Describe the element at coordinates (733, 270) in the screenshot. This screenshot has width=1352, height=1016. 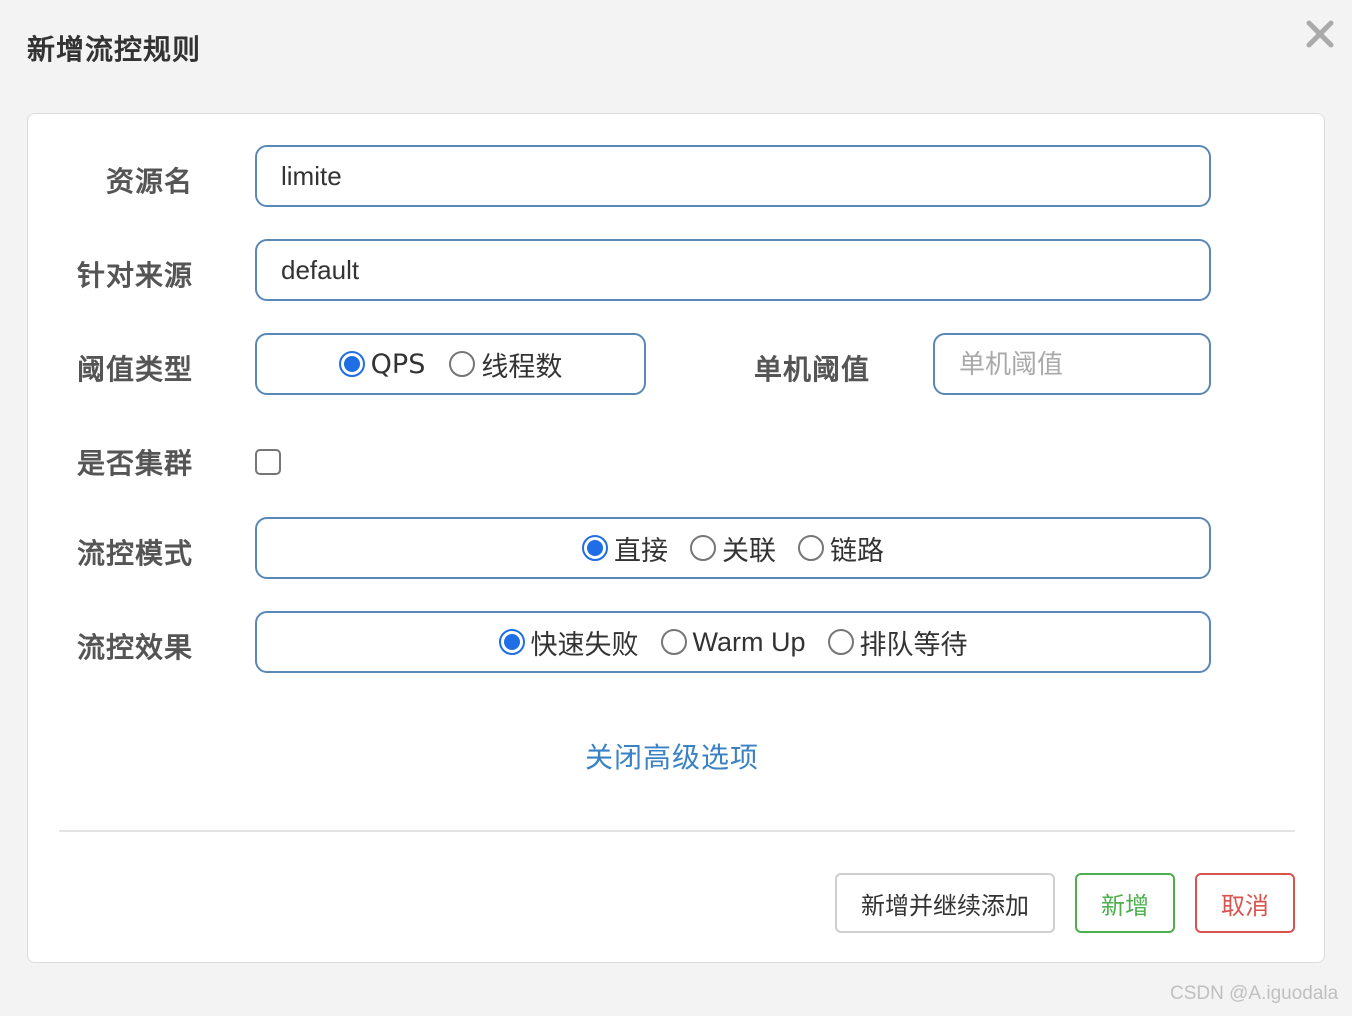
I see `origin-input` at that location.